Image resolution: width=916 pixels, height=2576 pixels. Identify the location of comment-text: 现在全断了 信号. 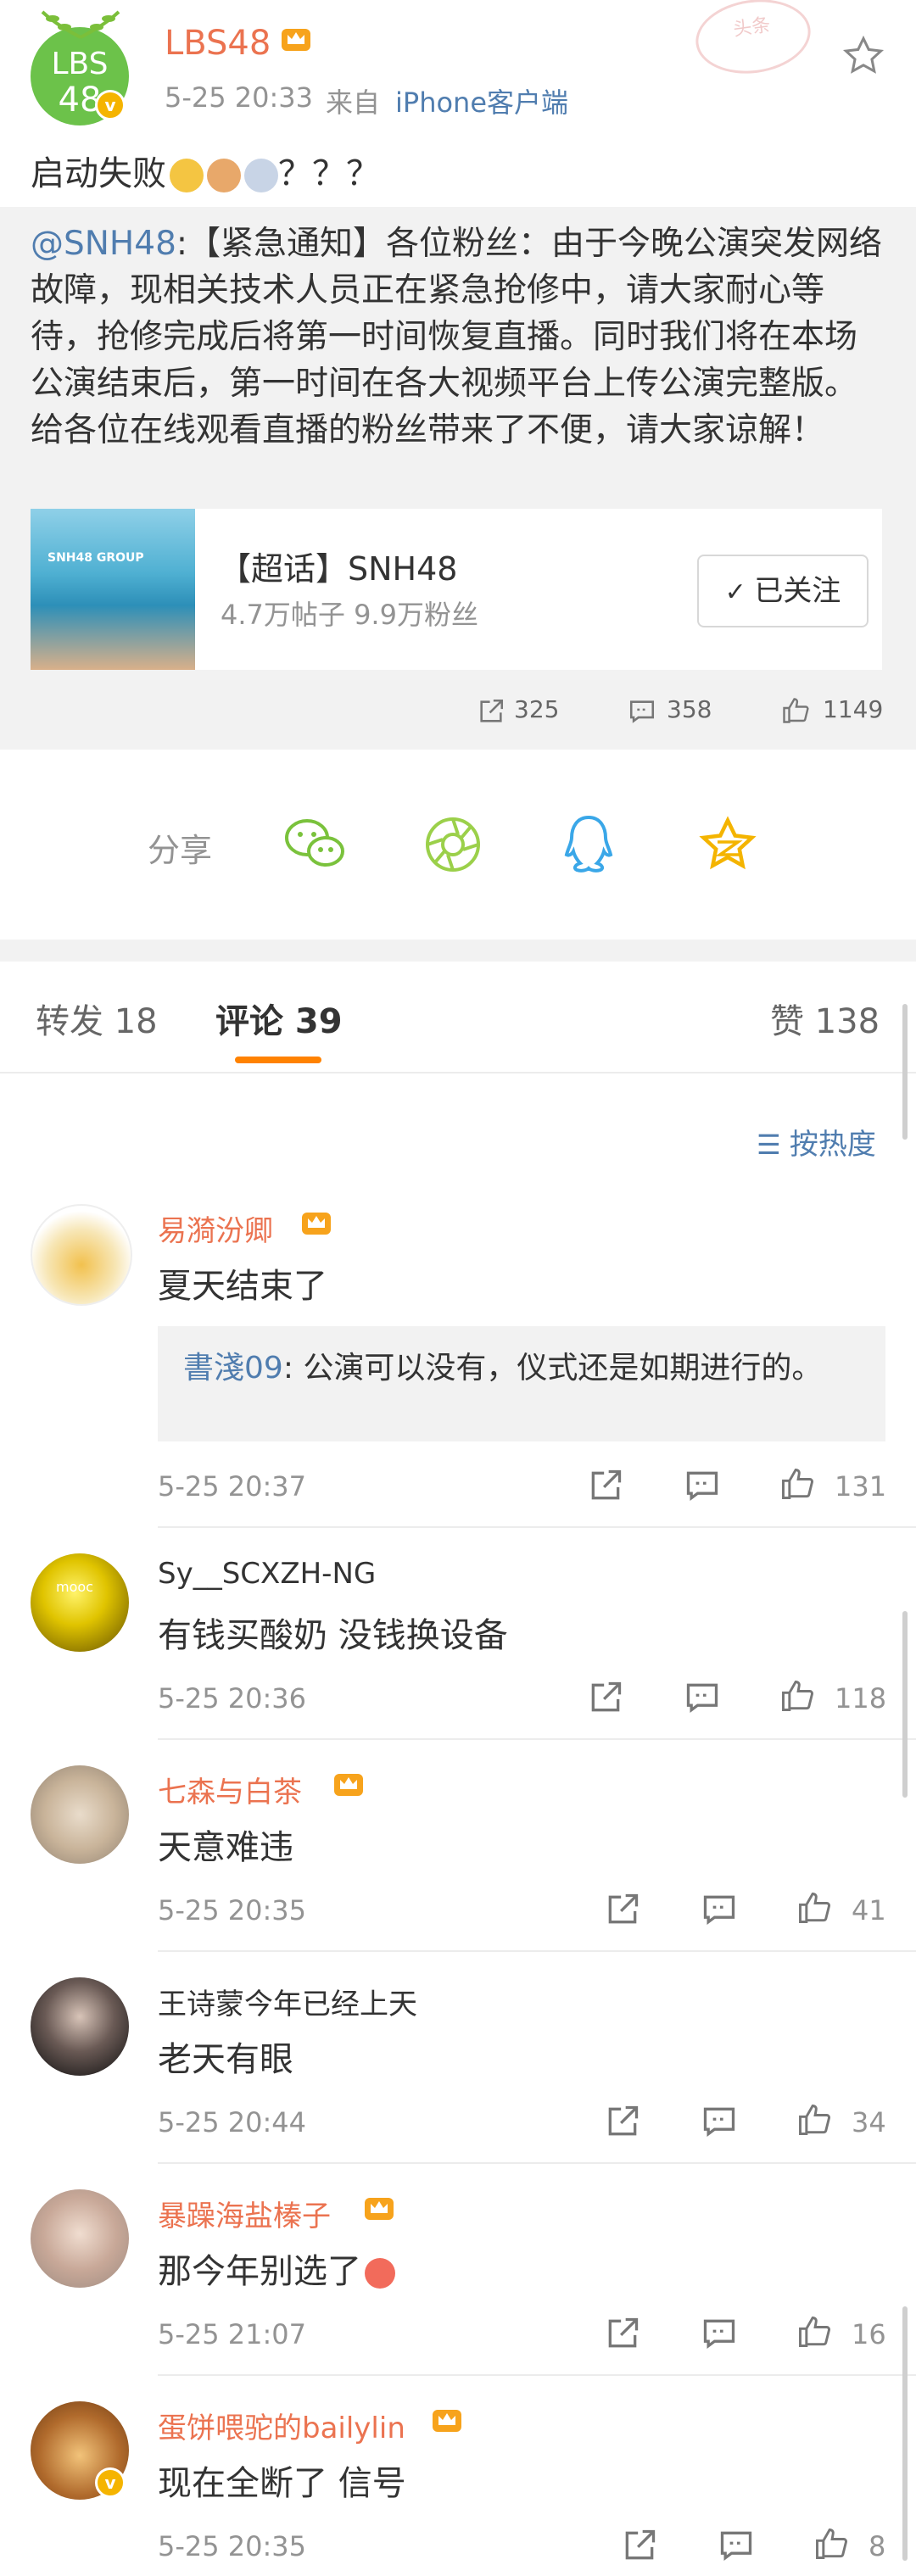
(282, 2483).